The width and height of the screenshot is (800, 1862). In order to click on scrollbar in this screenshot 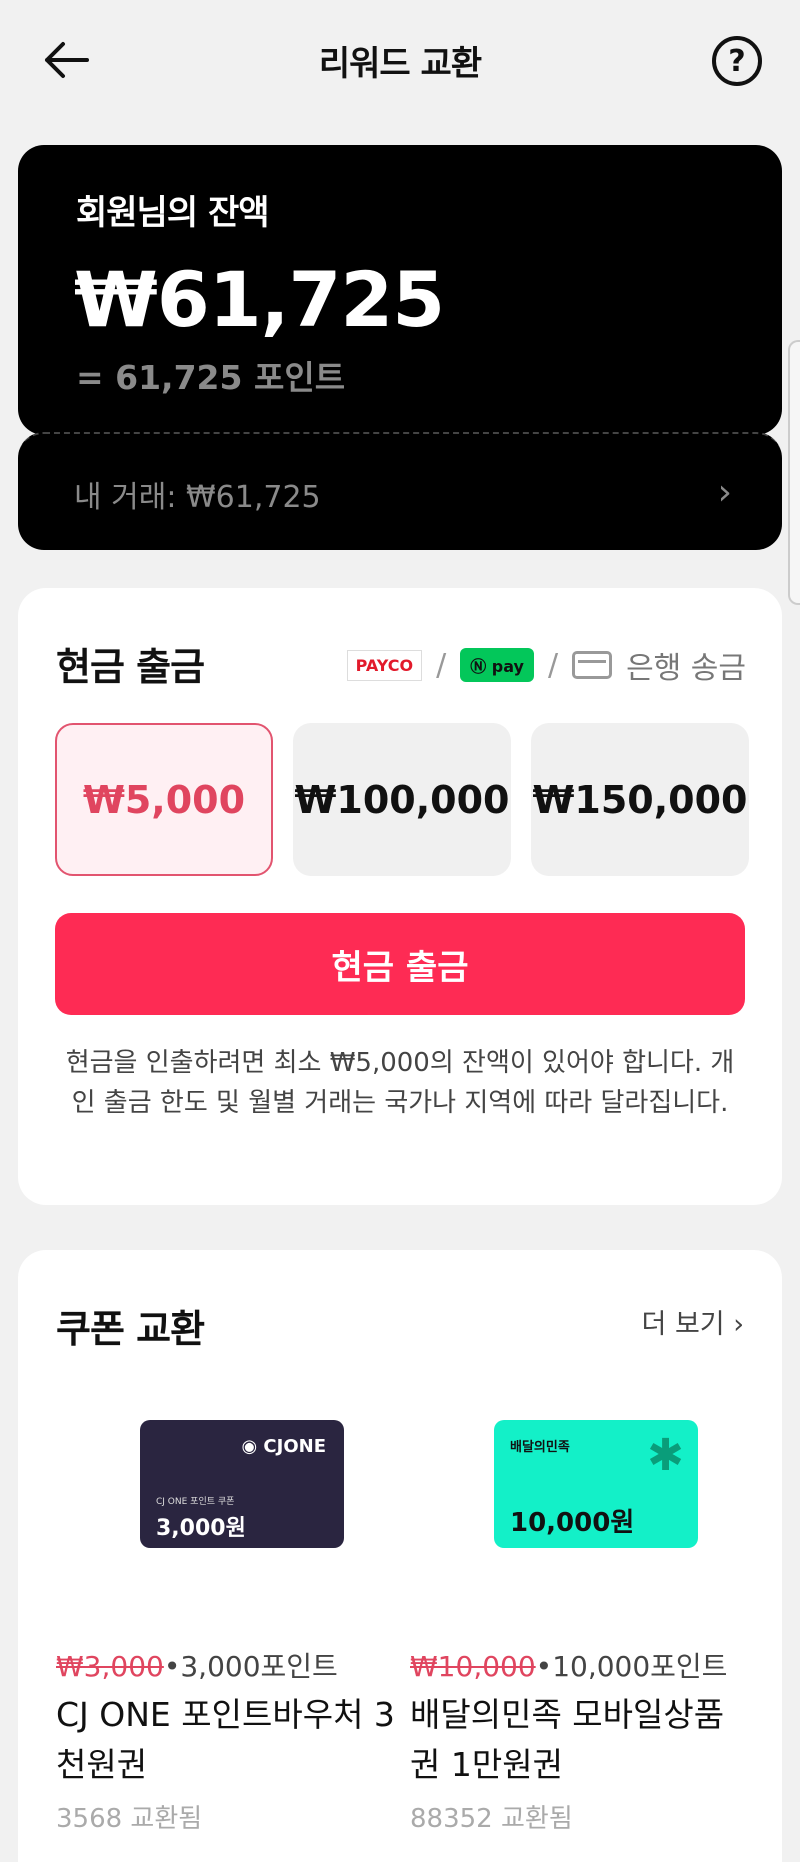, I will do `click(794, 472)`.